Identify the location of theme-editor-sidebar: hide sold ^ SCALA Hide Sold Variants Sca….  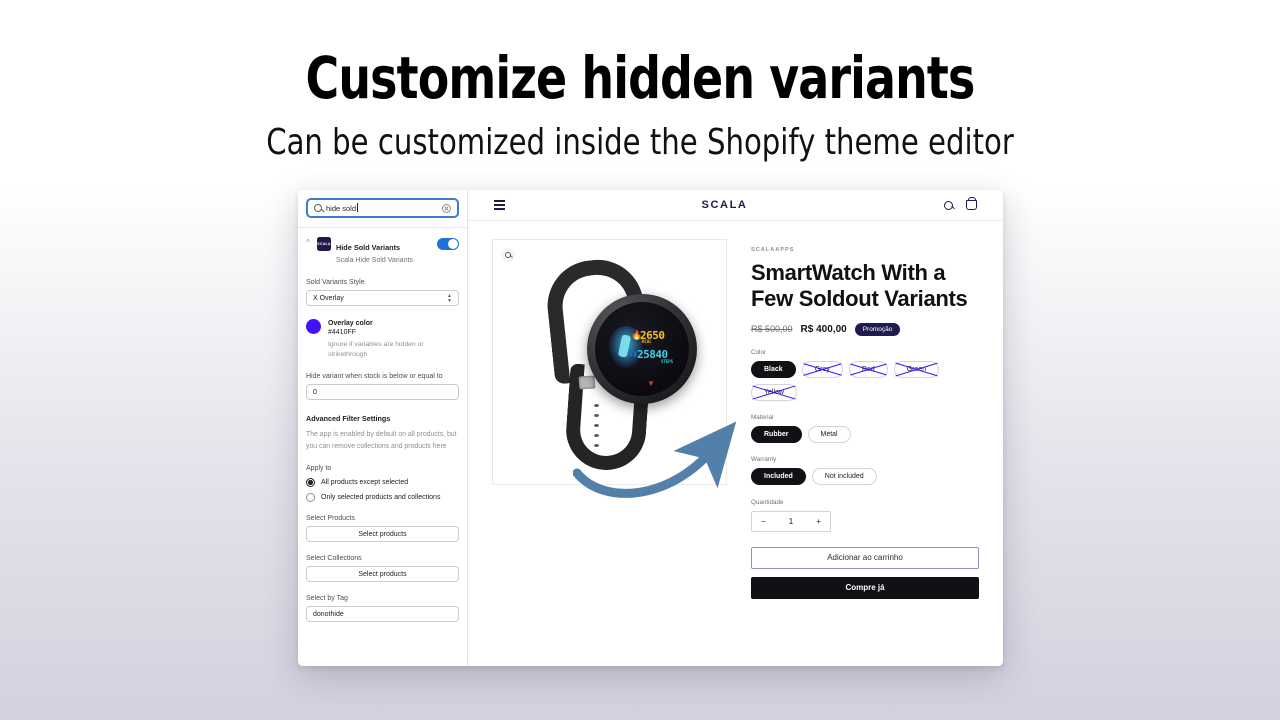
(383, 428).